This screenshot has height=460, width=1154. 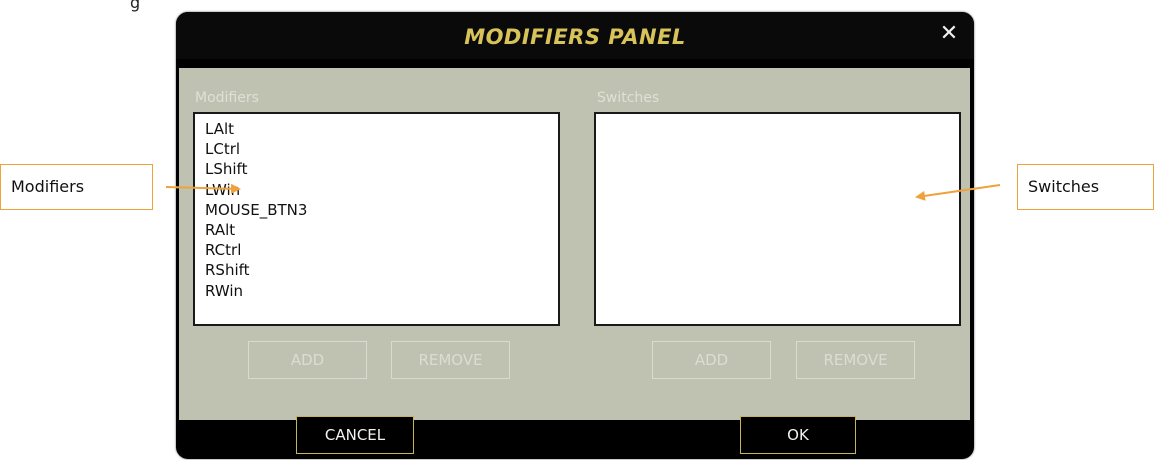 What do you see at coordinates (583, 192) in the screenshot?
I see `callout-arrows` at bounding box center [583, 192].